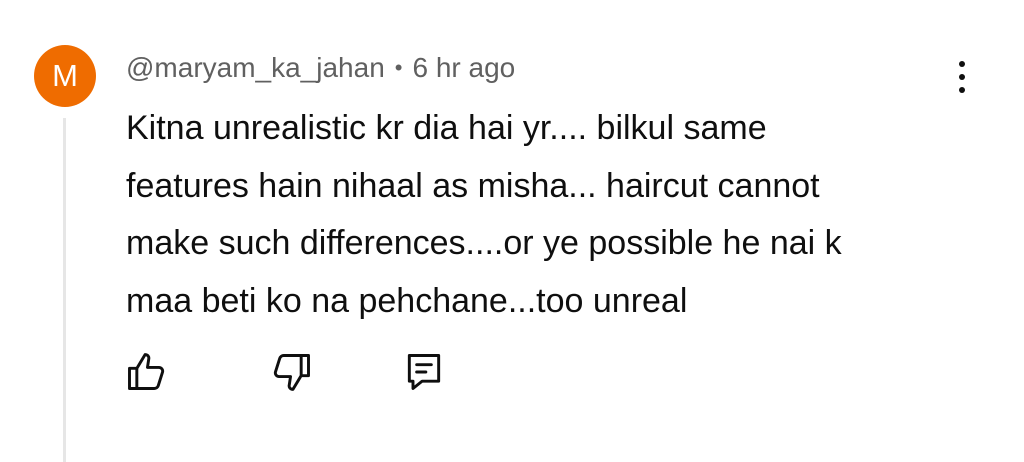 The height and width of the screenshot is (462, 1024). I want to click on reply-comment-icon, so click(424, 372).